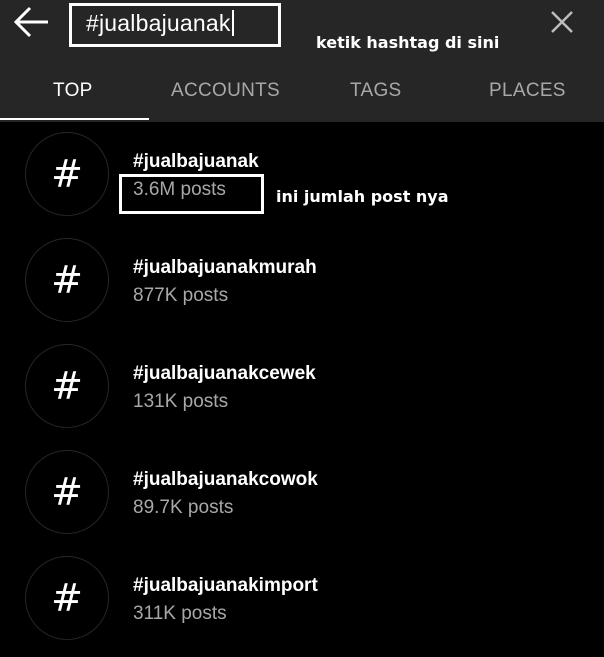 This screenshot has width=604, height=657. What do you see at coordinates (408, 42) in the screenshot?
I see `search-hint-annotation: ketik hashtag di sini` at bounding box center [408, 42].